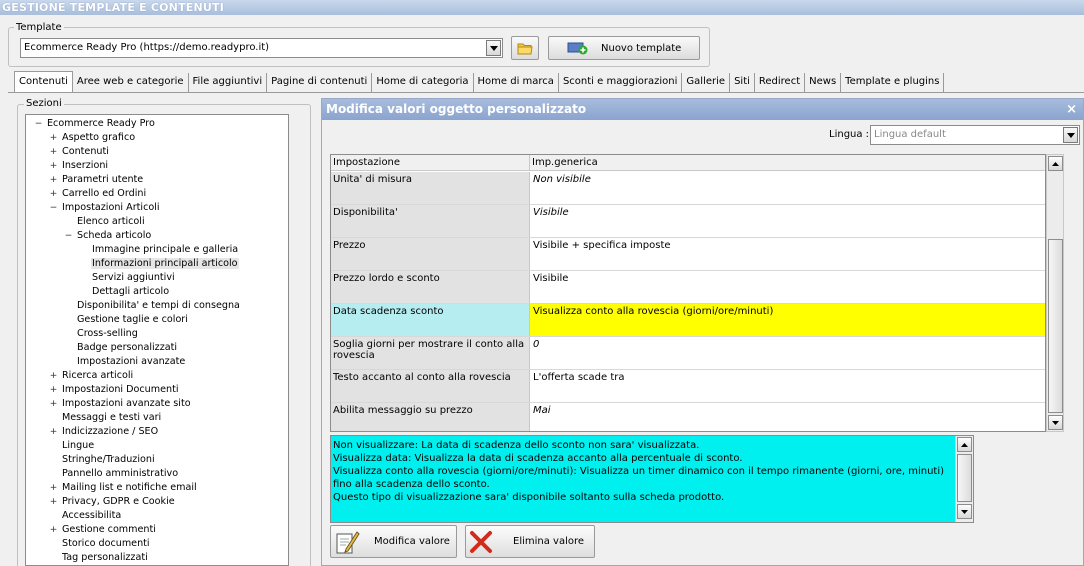  What do you see at coordinates (975, 135) in the screenshot?
I see `language-select: Lingua default` at bounding box center [975, 135].